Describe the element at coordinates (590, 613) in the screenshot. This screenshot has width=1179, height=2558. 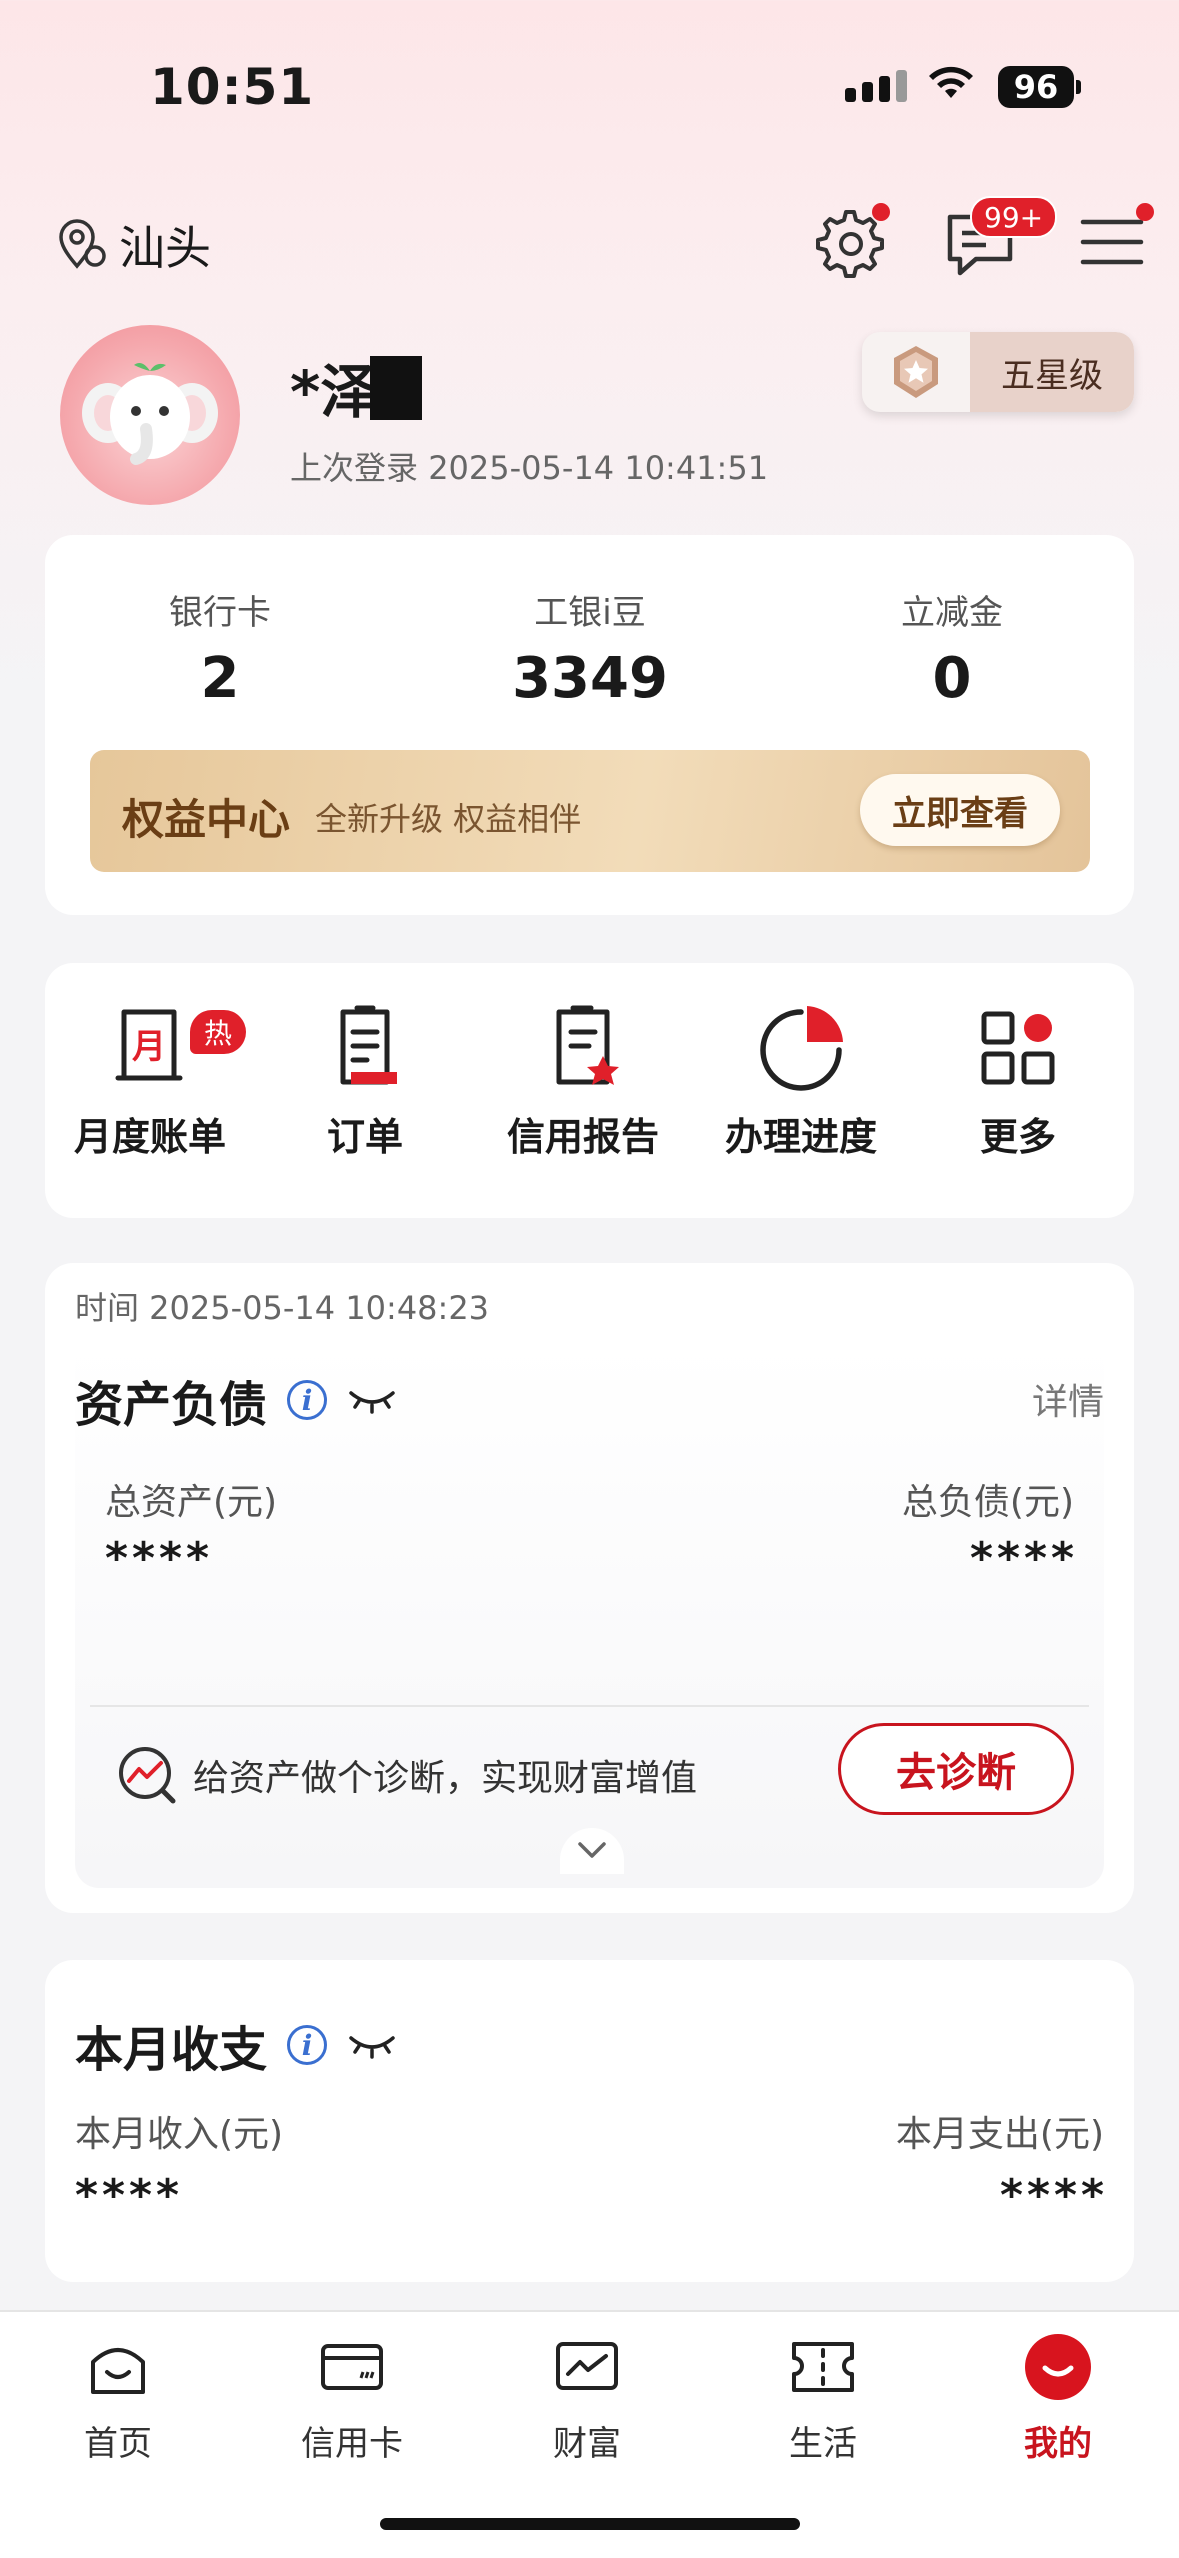
I see `stat-label: 工银i豆` at that location.